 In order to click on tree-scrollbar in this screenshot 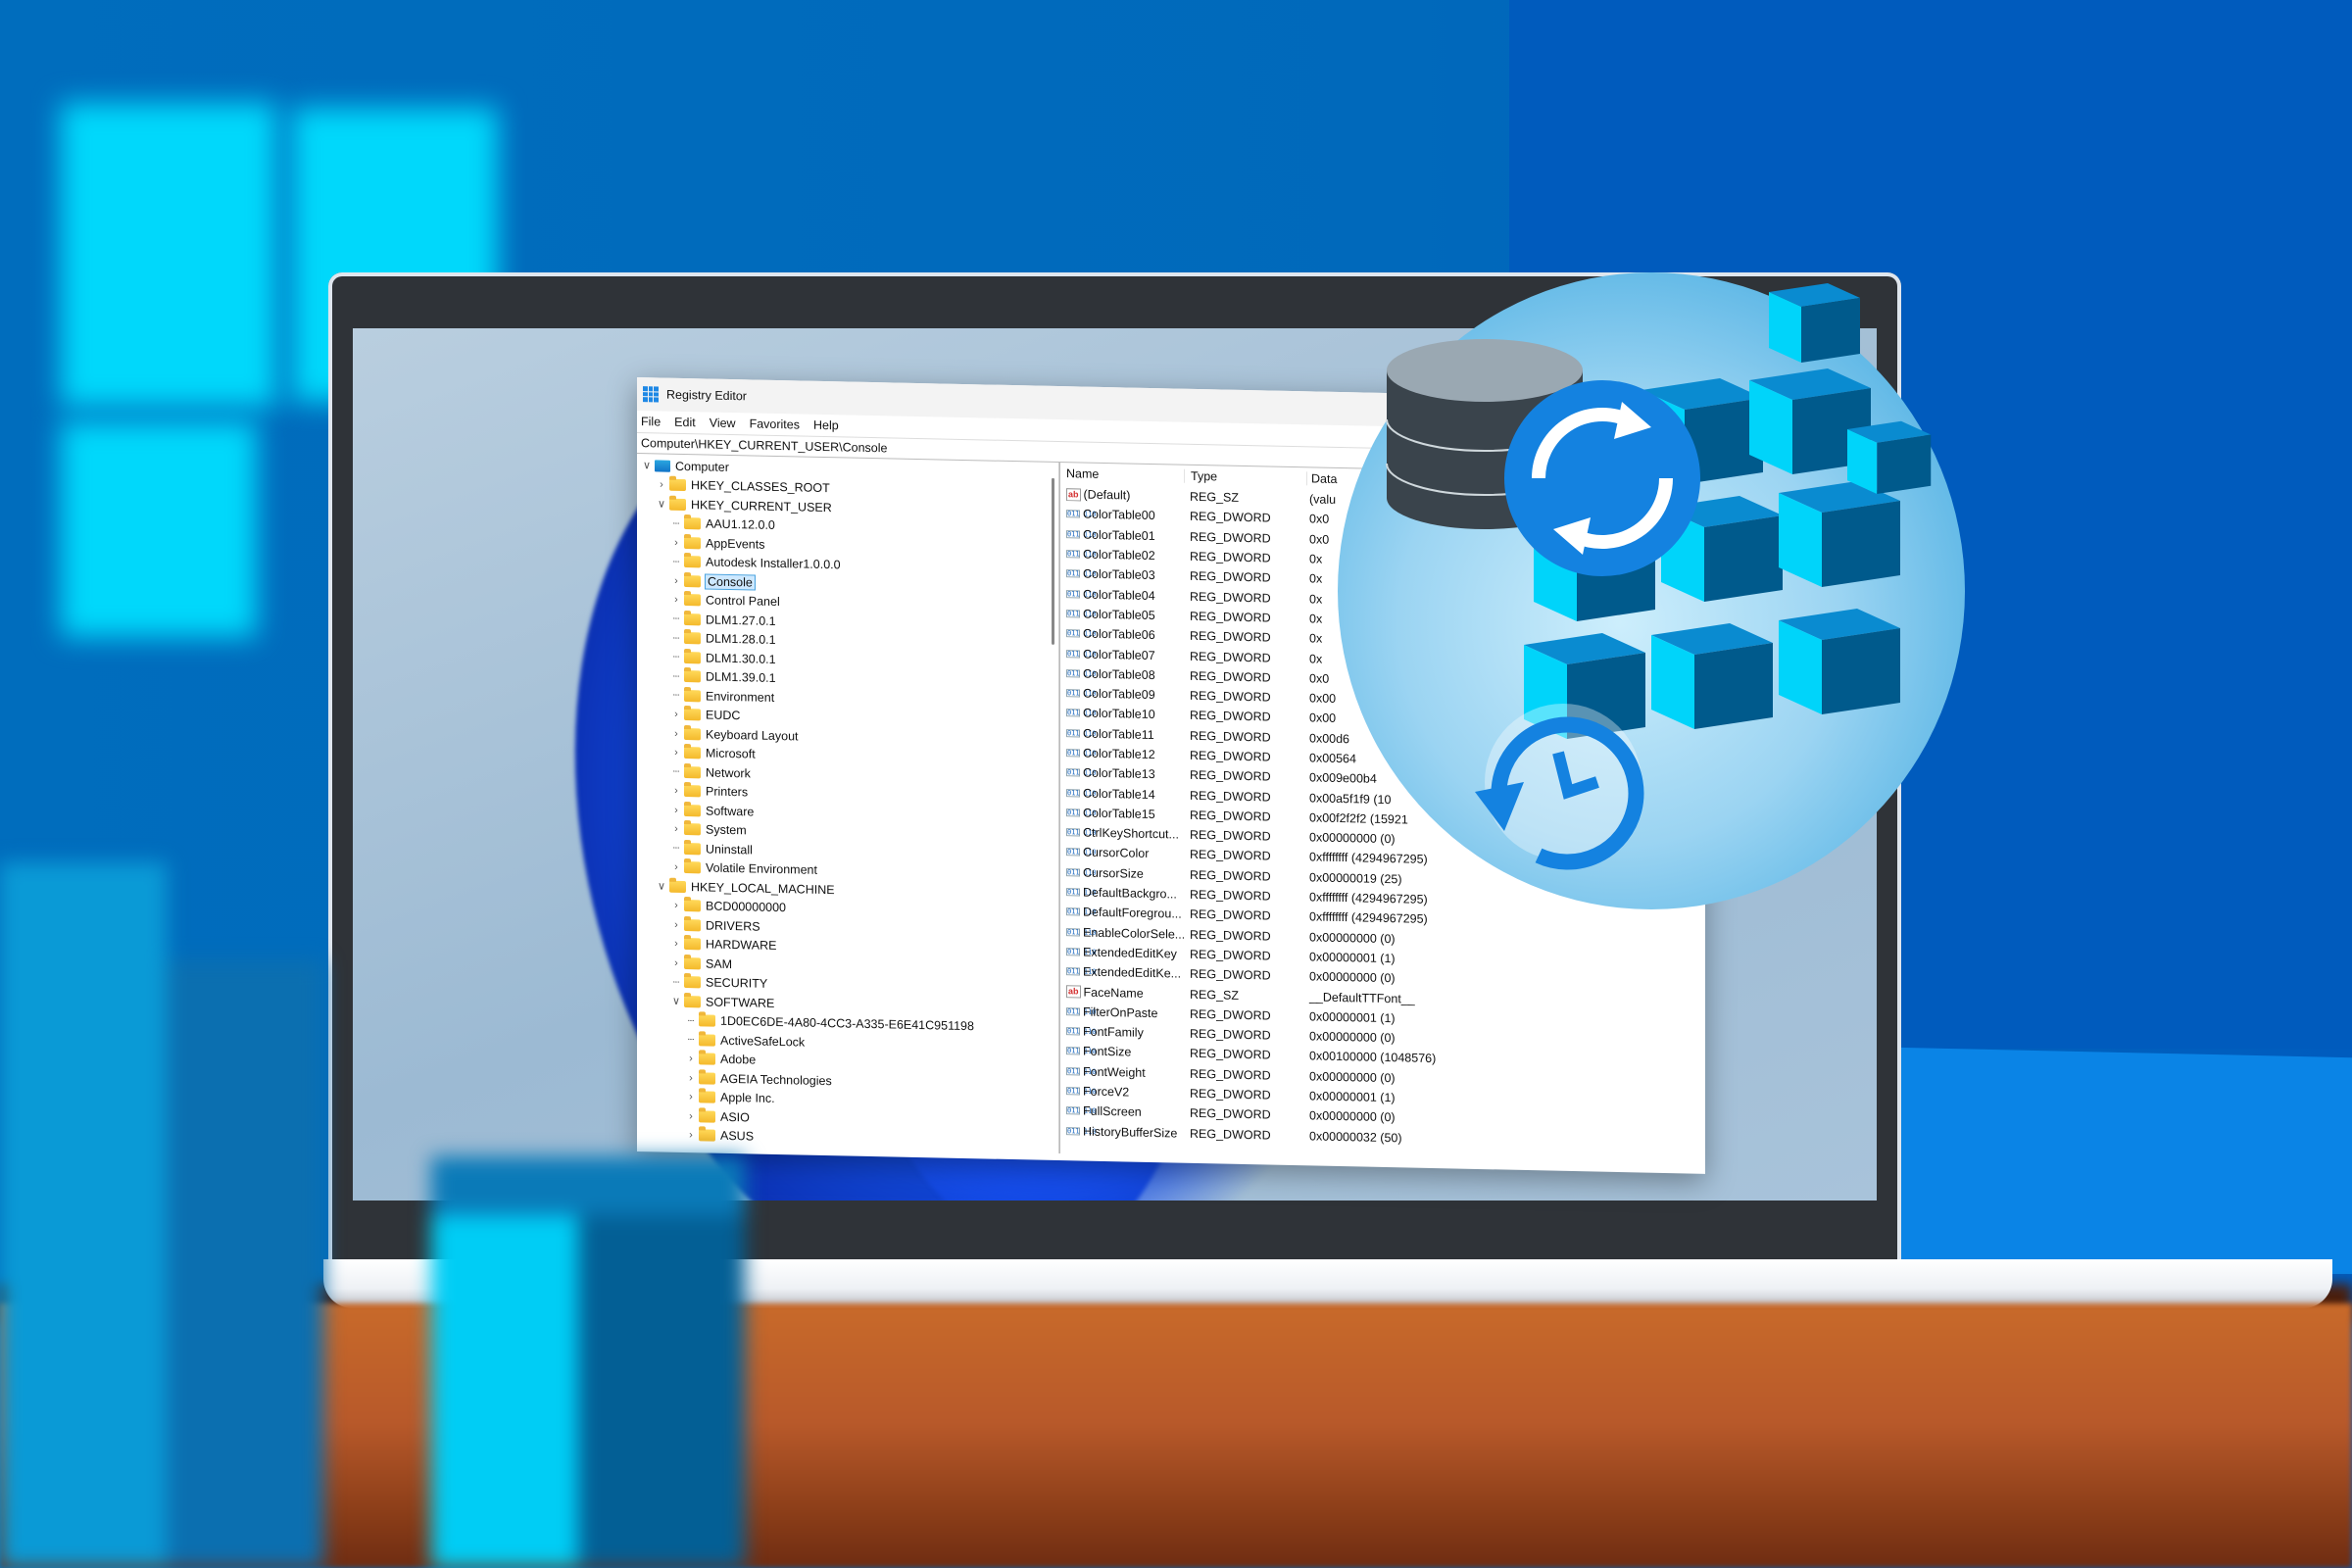, I will do `click(1053, 561)`.